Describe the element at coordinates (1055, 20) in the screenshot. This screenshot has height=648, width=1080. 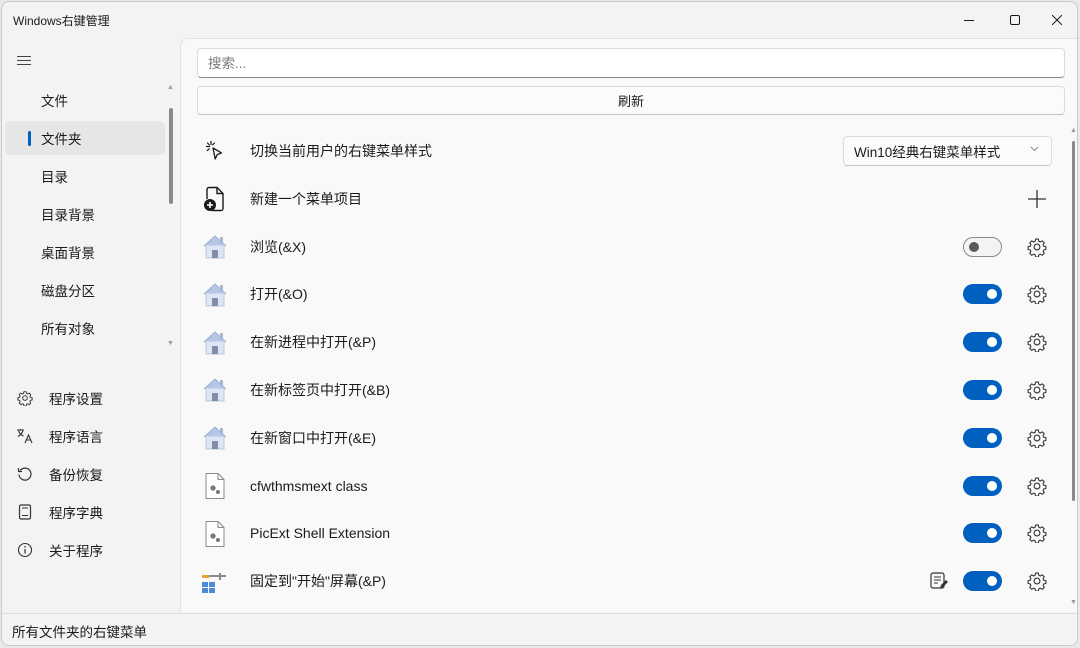
I see `close-button` at that location.